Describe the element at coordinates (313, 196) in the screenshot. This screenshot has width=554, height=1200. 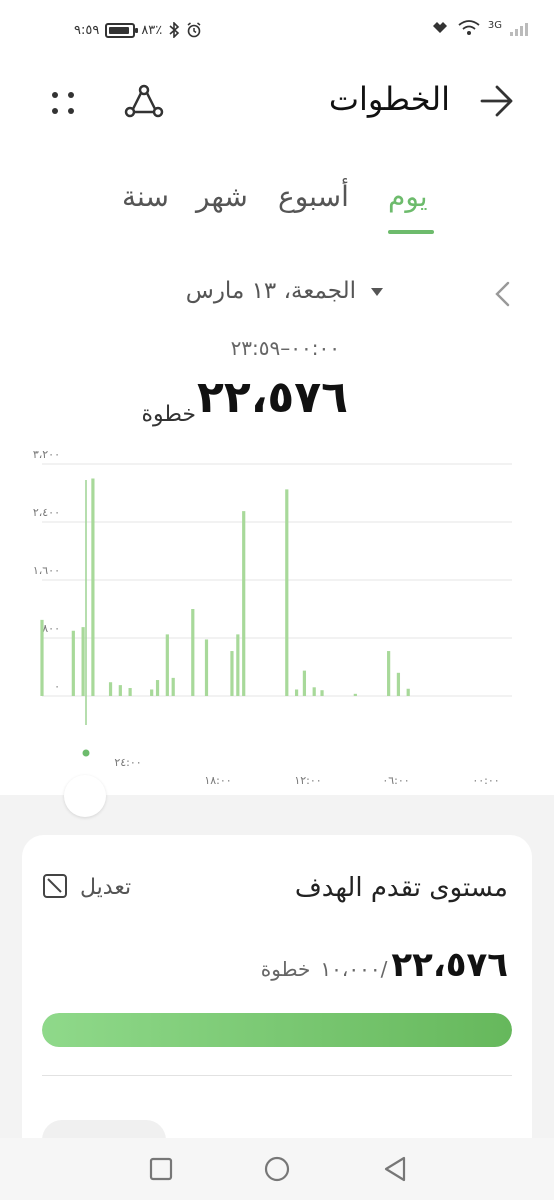
I see `tab-week: أسبوع` at that location.